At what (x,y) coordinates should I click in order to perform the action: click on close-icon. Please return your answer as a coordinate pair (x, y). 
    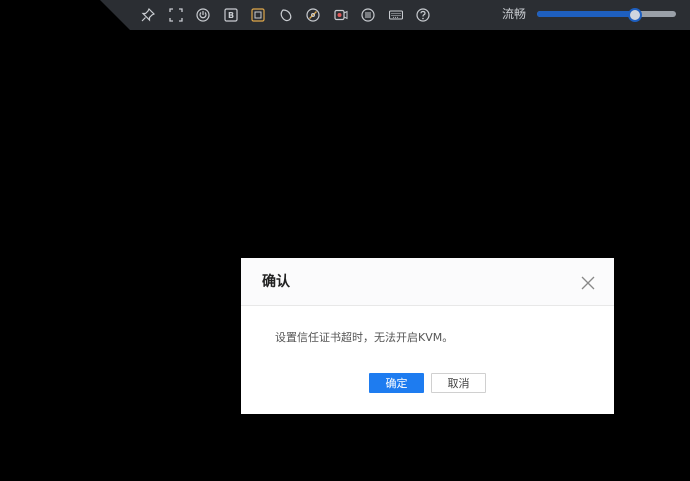
    Looking at the image, I should click on (588, 282).